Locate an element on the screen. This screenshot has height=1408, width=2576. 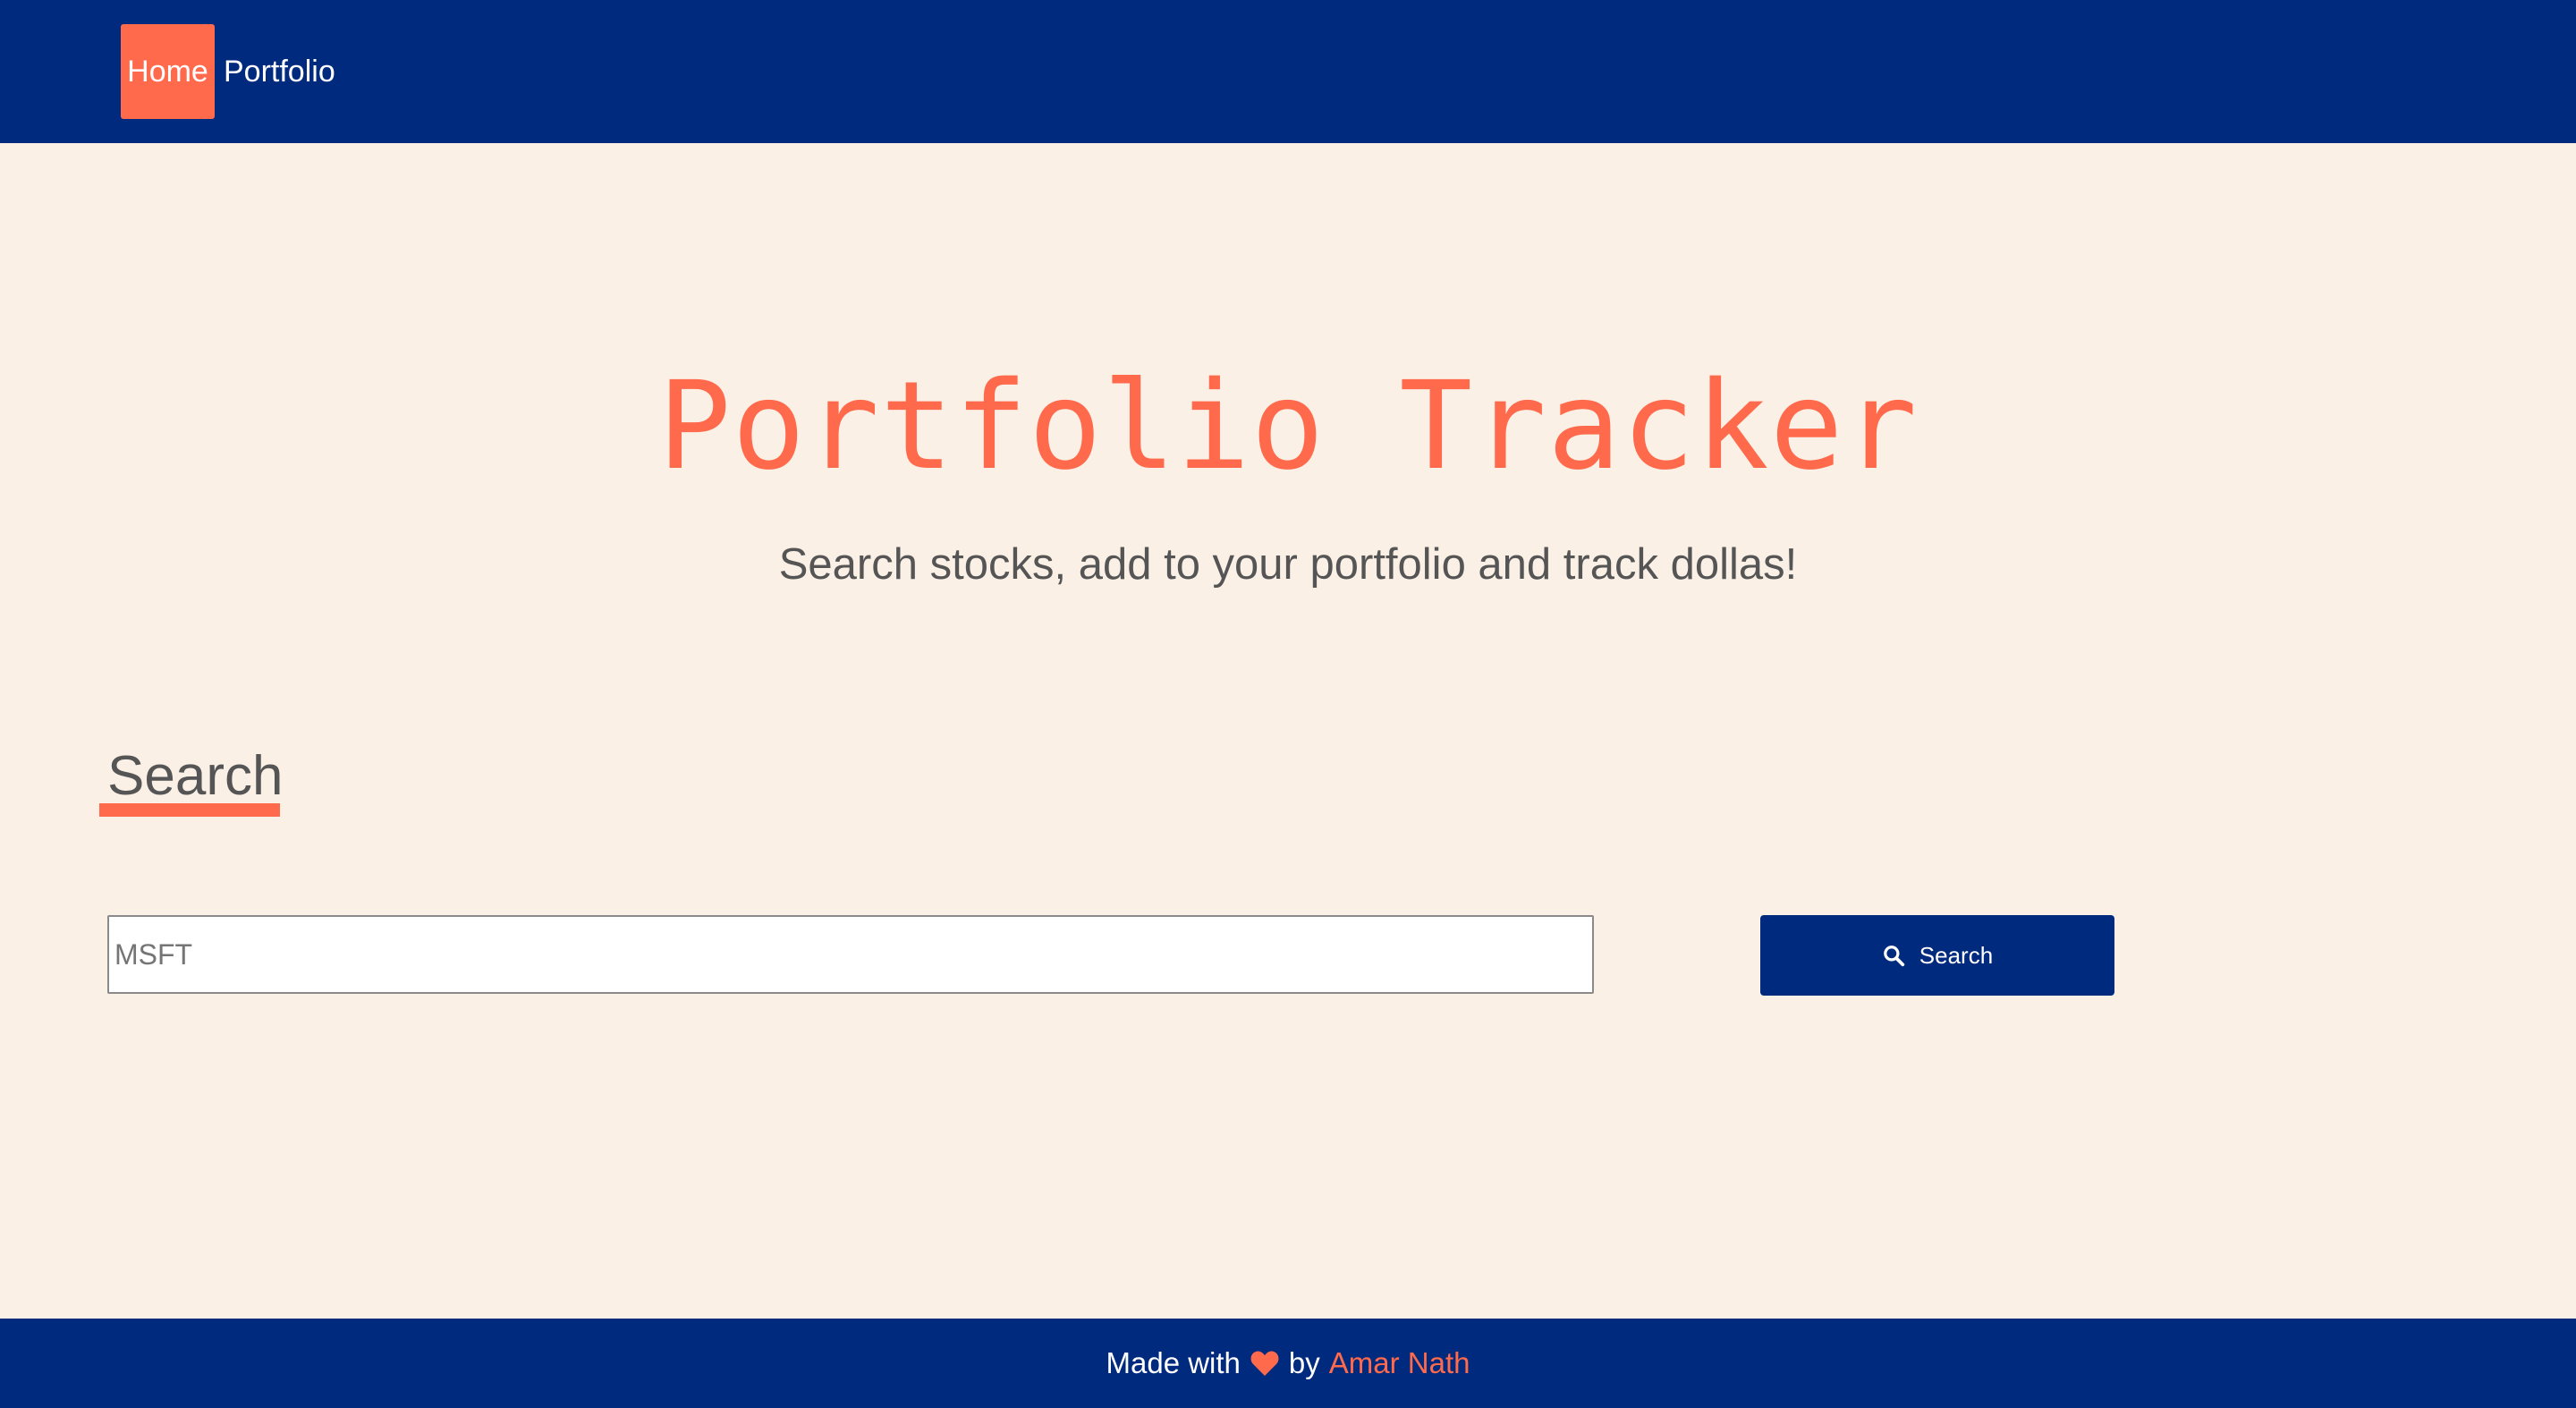
page-title: Portfolio Tracker is located at coordinates (1288, 426).